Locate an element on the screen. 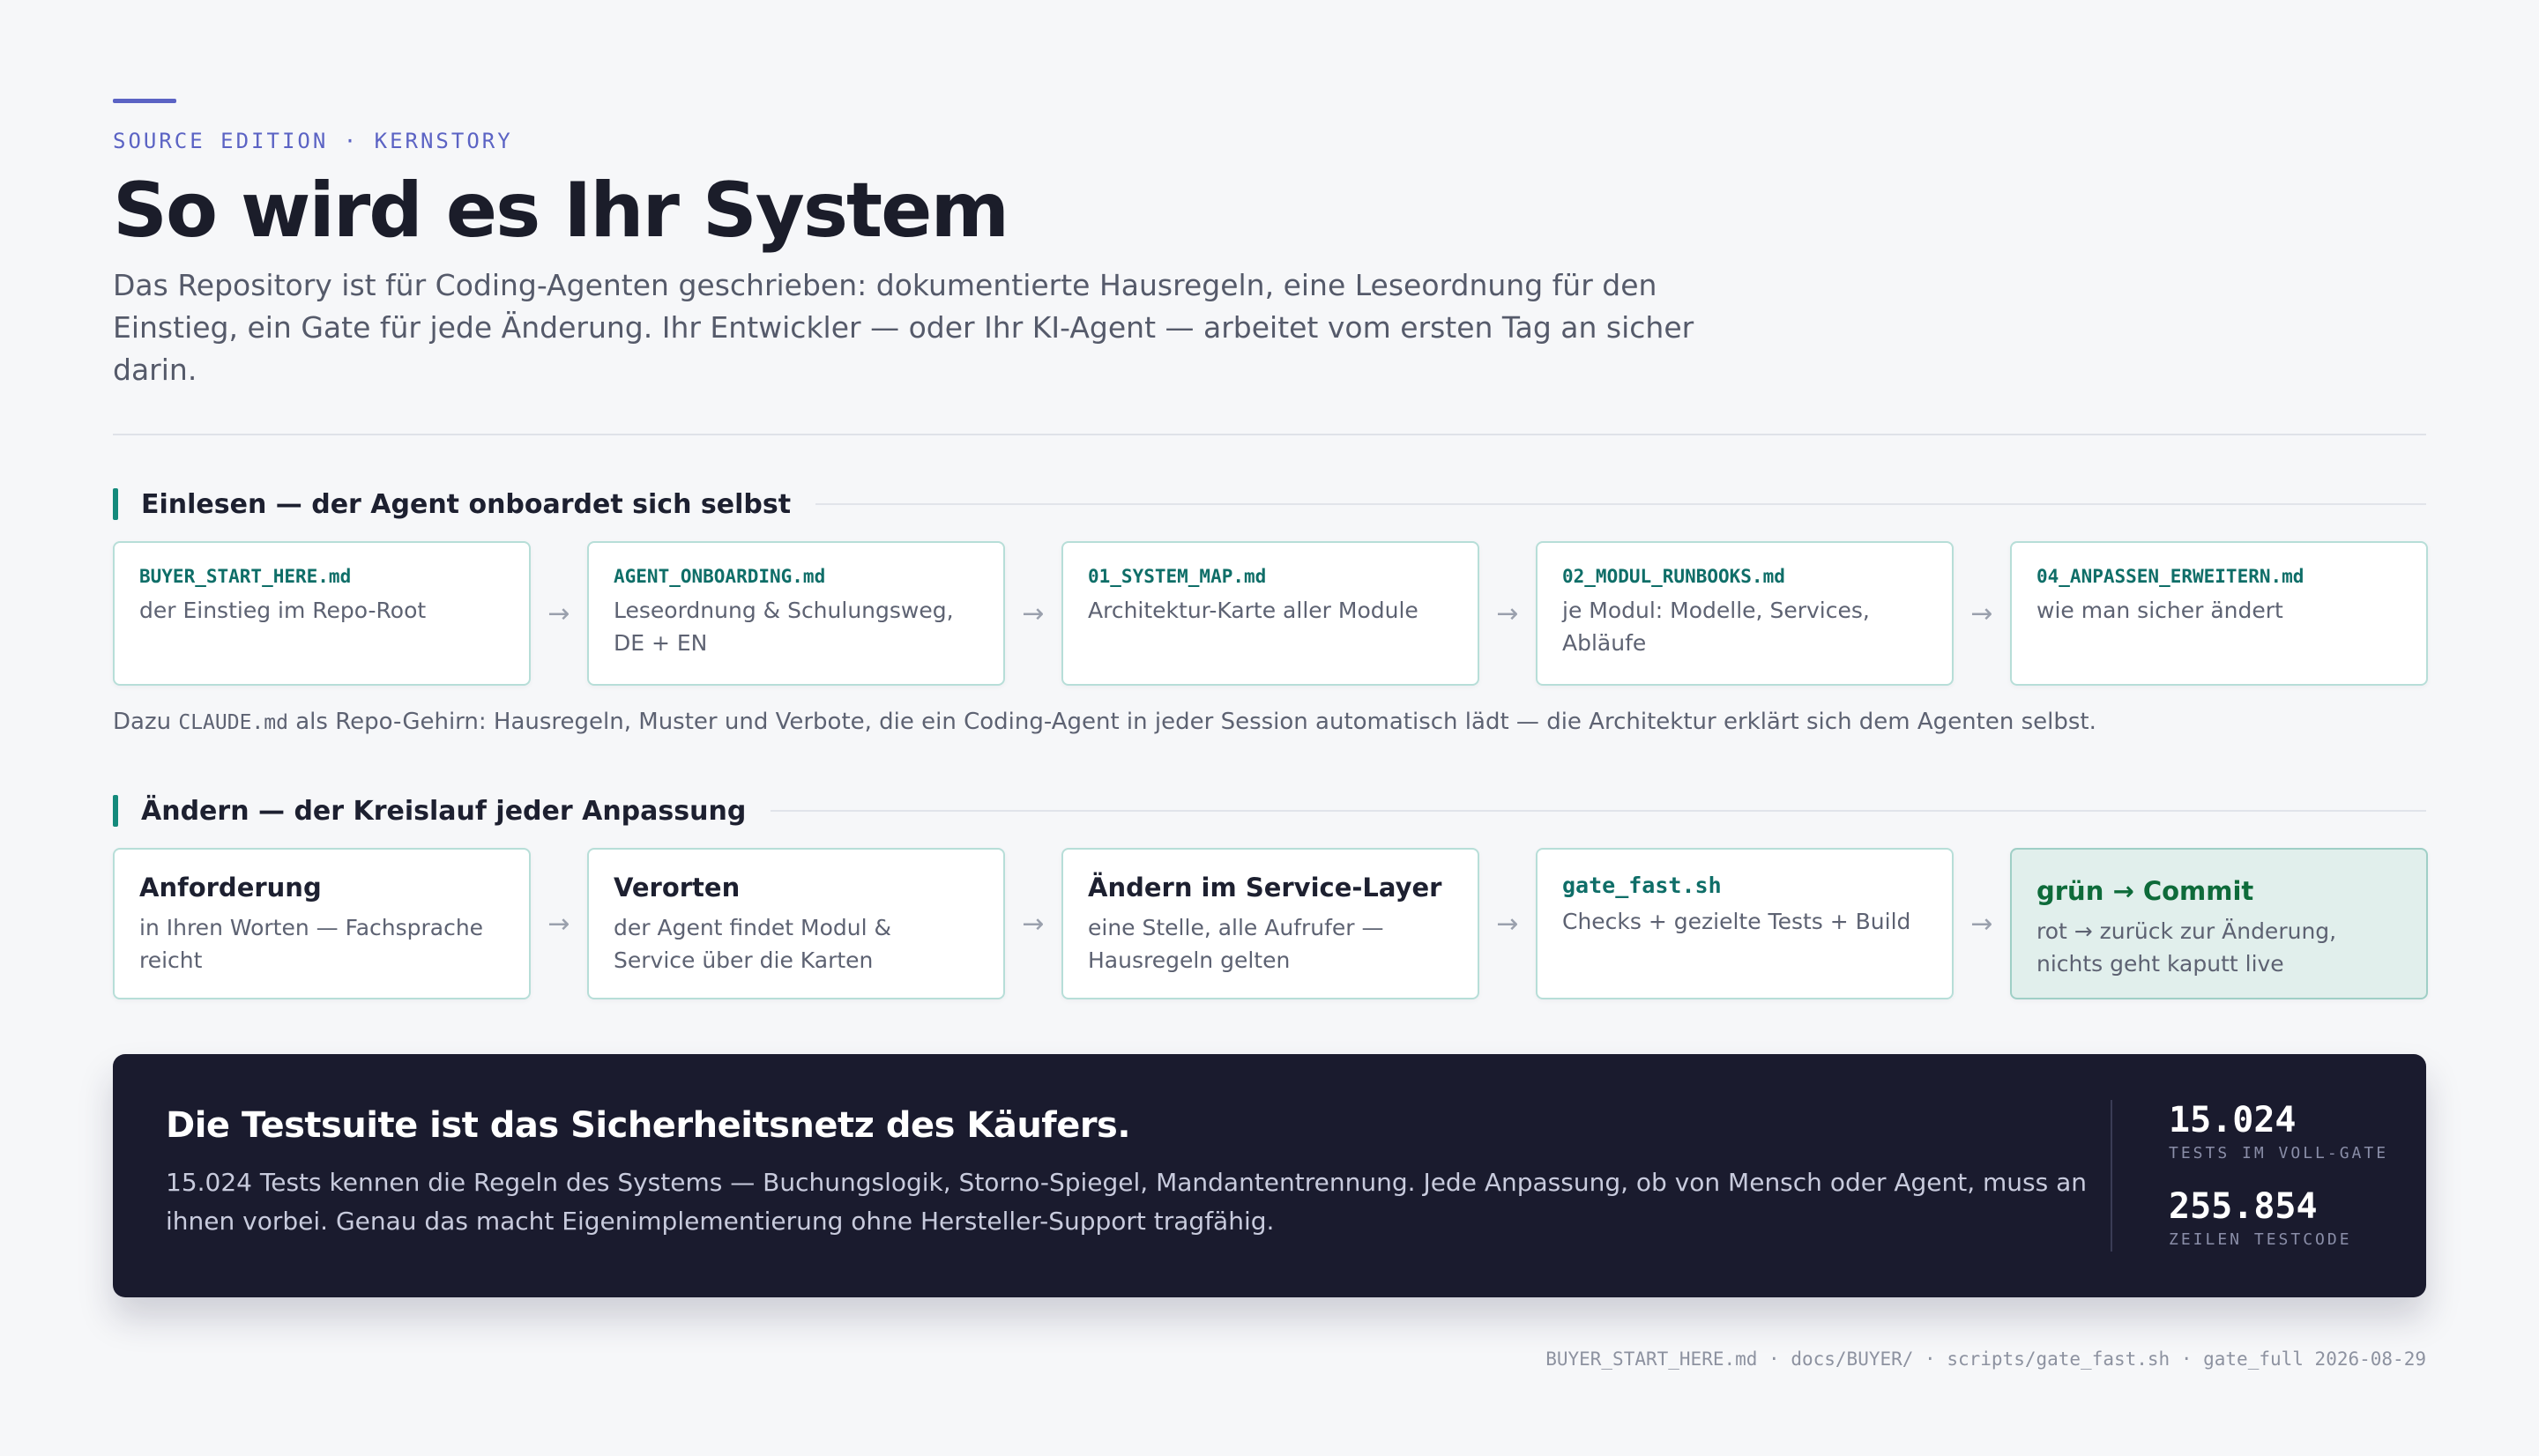 Image resolution: width=2539 pixels, height=1456 pixels. stat-label: TESTS IM VOLL-GATE is located at coordinates (2279, 1153).